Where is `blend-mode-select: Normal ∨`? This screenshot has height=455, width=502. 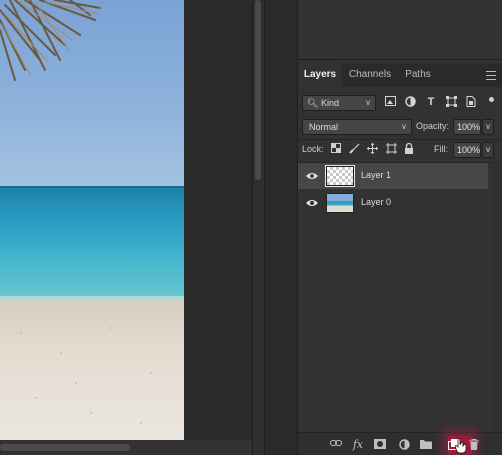 blend-mode-select: Normal ∨ is located at coordinates (357, 127).